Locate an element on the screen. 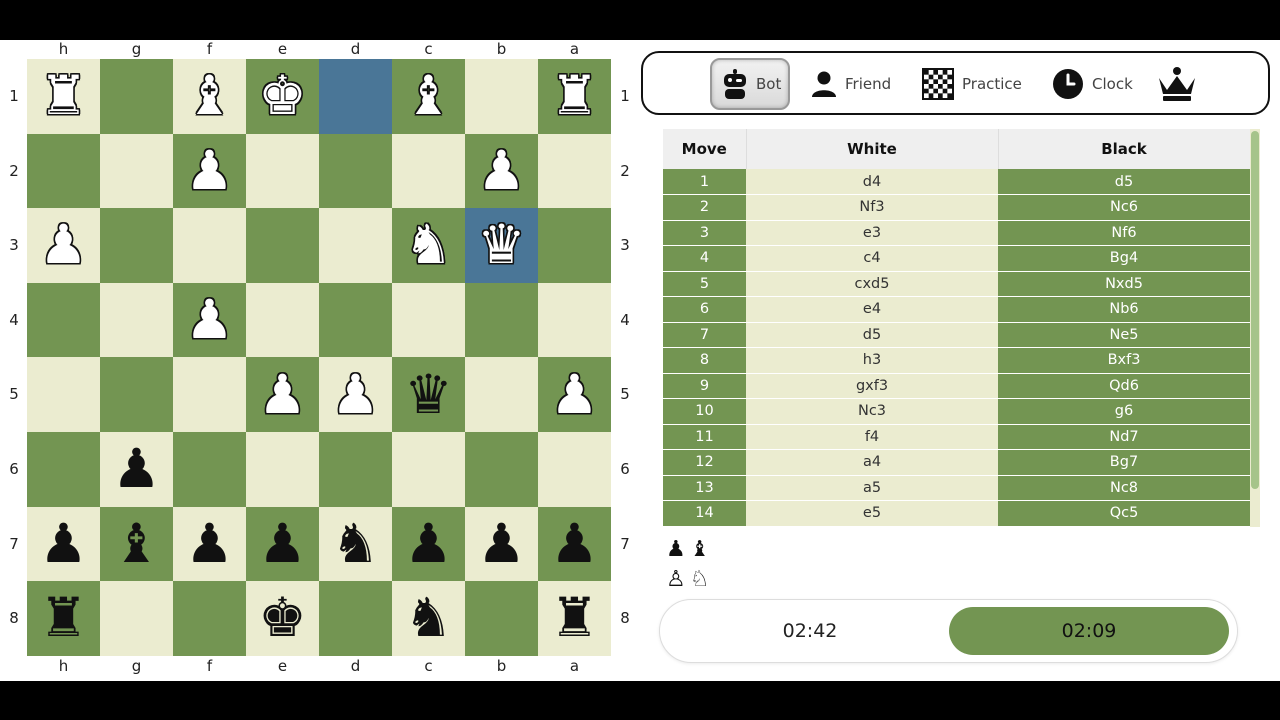 The height and width of the screenshot is (720, 1280). square-b4 is located at coordinates (501, 320).